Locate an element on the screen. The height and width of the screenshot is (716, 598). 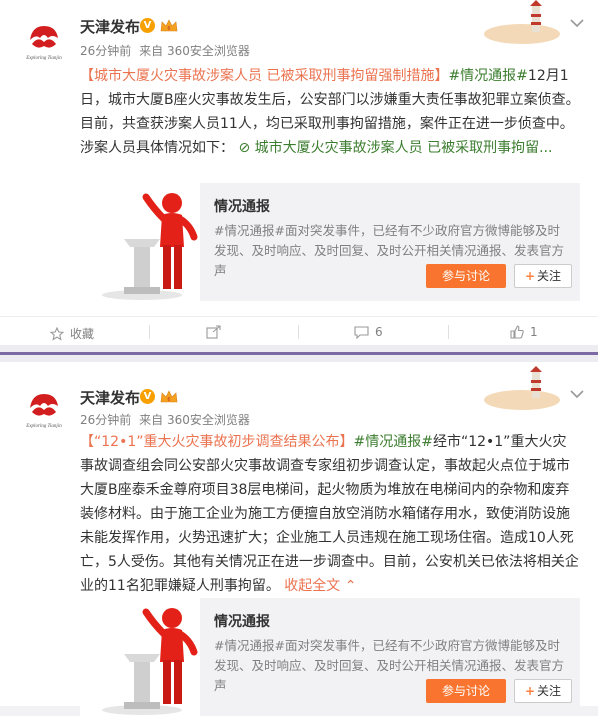
favorite-button: 收藏 is located at coordinates (72, 333).